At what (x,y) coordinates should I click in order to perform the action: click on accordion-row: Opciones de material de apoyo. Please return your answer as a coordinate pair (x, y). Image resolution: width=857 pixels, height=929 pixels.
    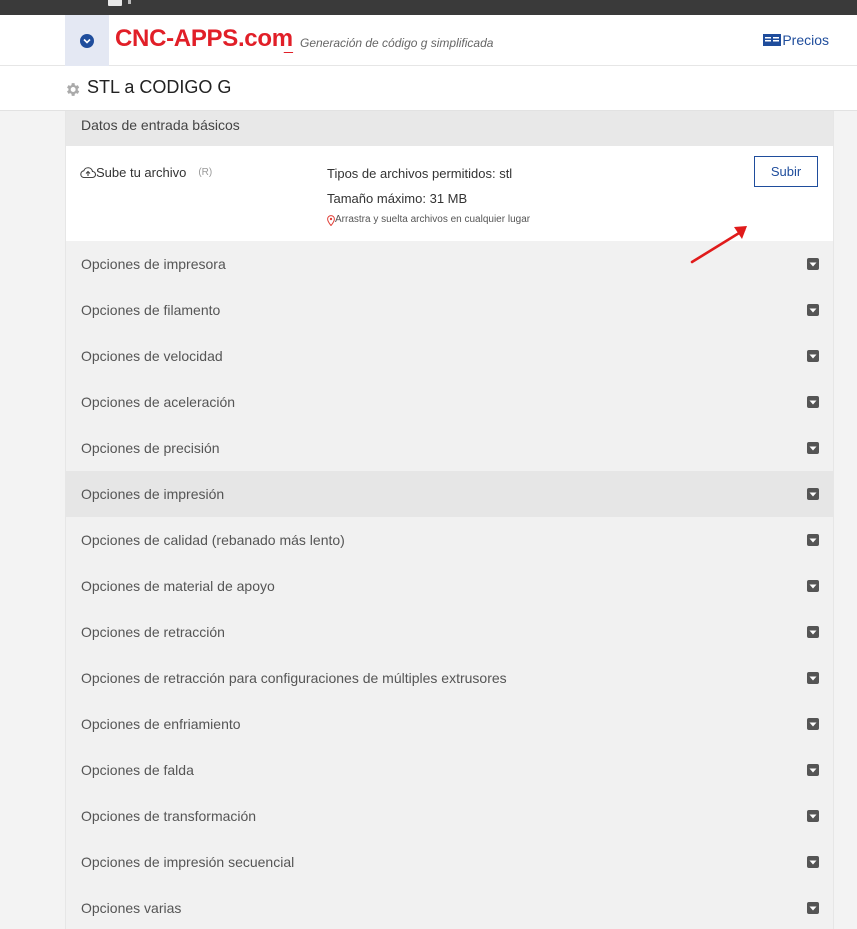
    Looking at the image, I should click on (449, 586).